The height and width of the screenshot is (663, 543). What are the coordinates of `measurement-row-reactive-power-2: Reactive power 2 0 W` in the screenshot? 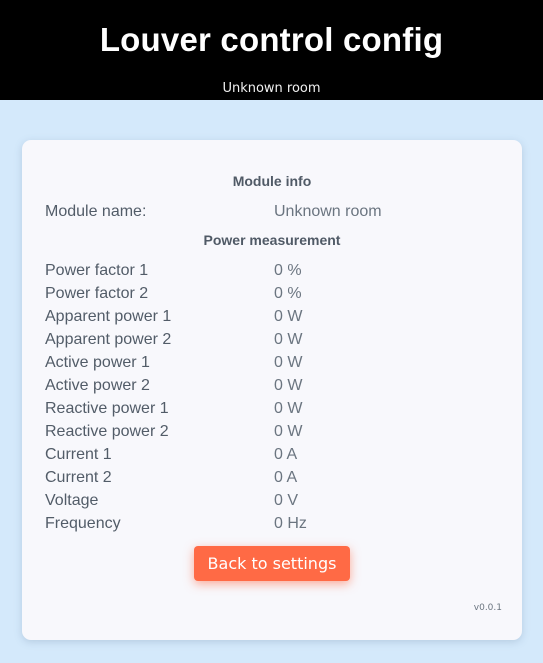 It's located at (275, 433).